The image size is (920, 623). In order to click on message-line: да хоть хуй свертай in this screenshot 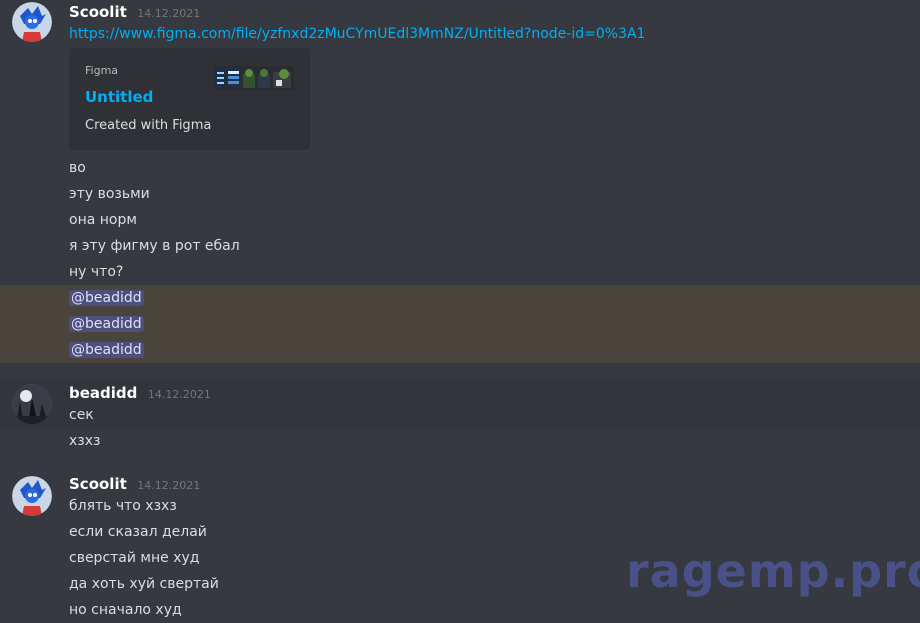, I will do `click(144, 584)`.